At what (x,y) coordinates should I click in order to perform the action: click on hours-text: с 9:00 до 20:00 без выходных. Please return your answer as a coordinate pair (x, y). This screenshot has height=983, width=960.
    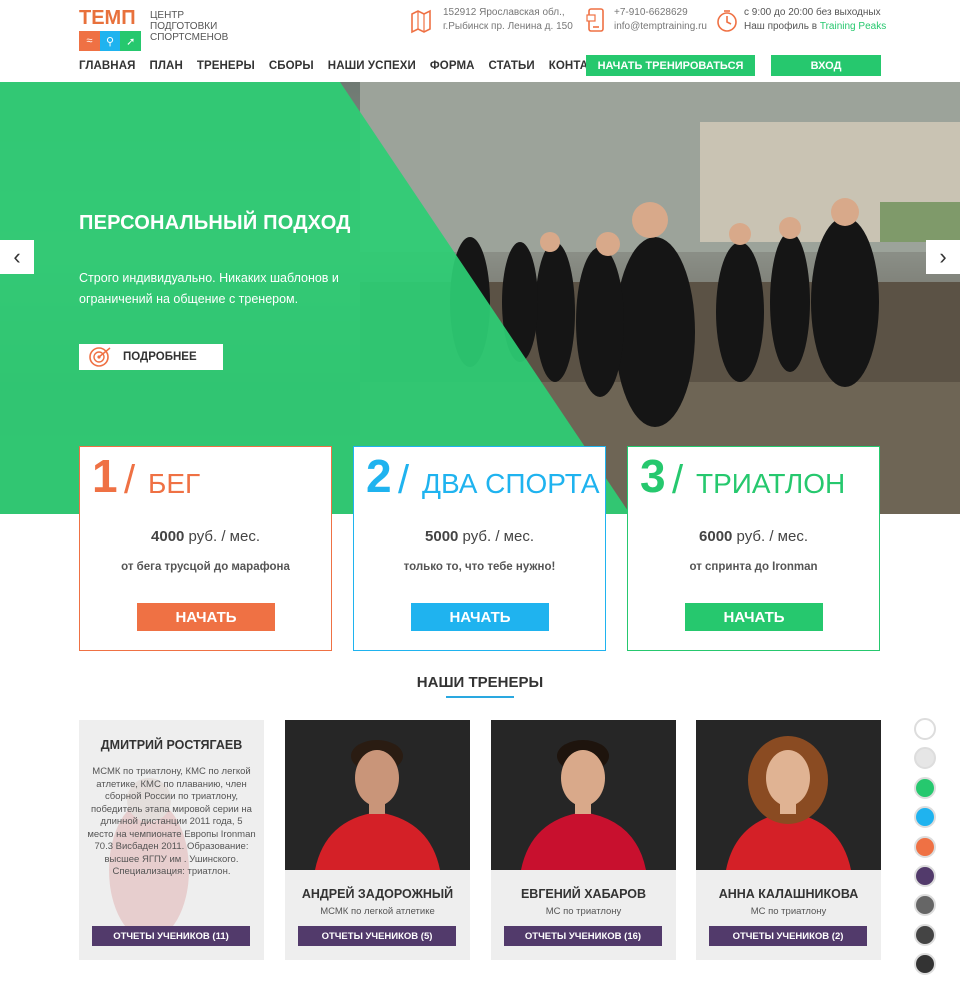
    Looking at the image, I should click on (812, 12).